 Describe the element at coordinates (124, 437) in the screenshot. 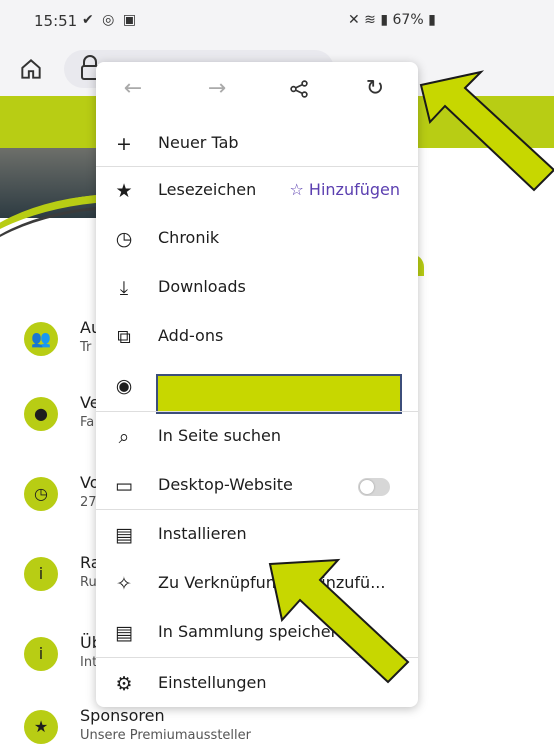

I see `search-icon: ⌕` at that location.